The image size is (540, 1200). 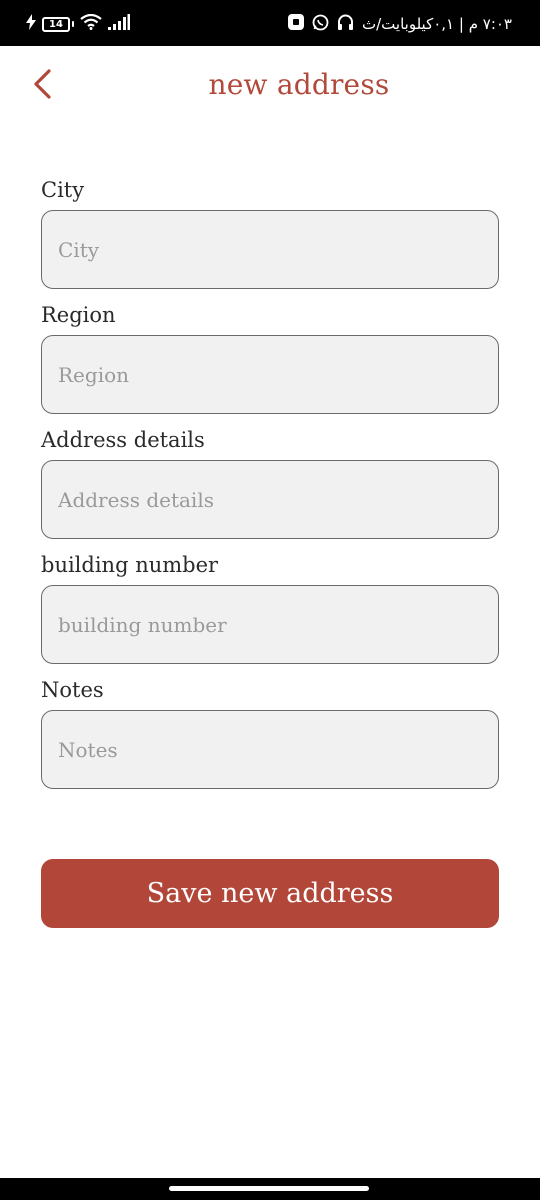 I want to click on cellular-signal-icon, so click(x=119, y=24).